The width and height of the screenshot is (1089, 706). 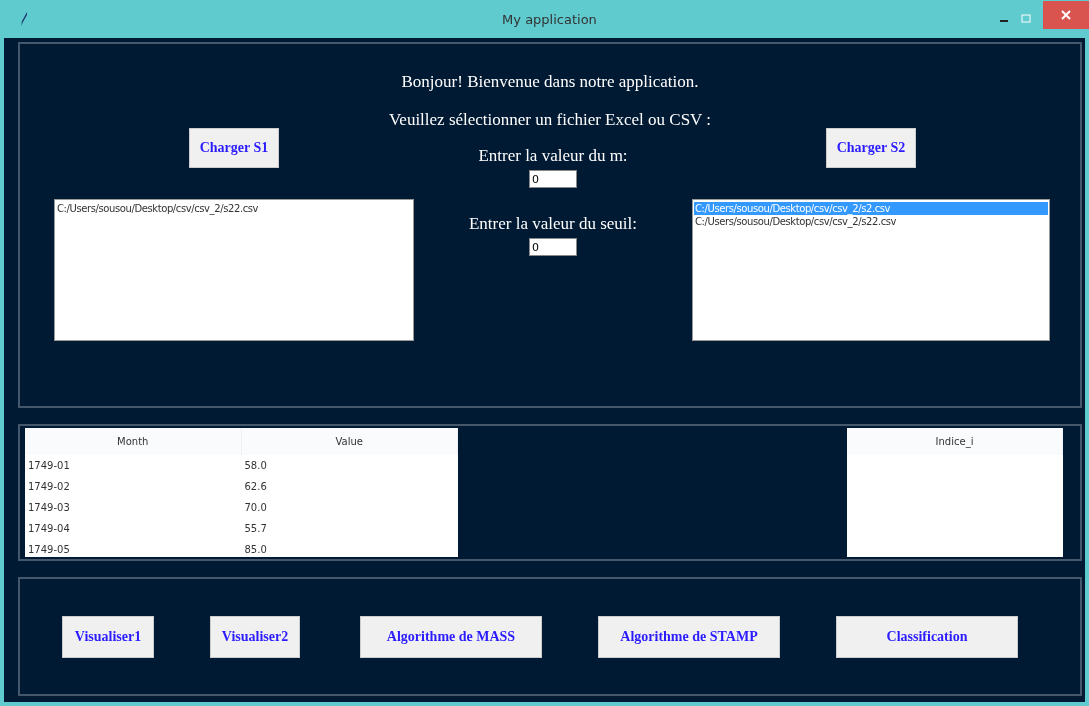 What do you see at coordinates (451, 636) in the screenshot?
I see `action-button: Algorithme de MASS` at bounding box center [451, 636].